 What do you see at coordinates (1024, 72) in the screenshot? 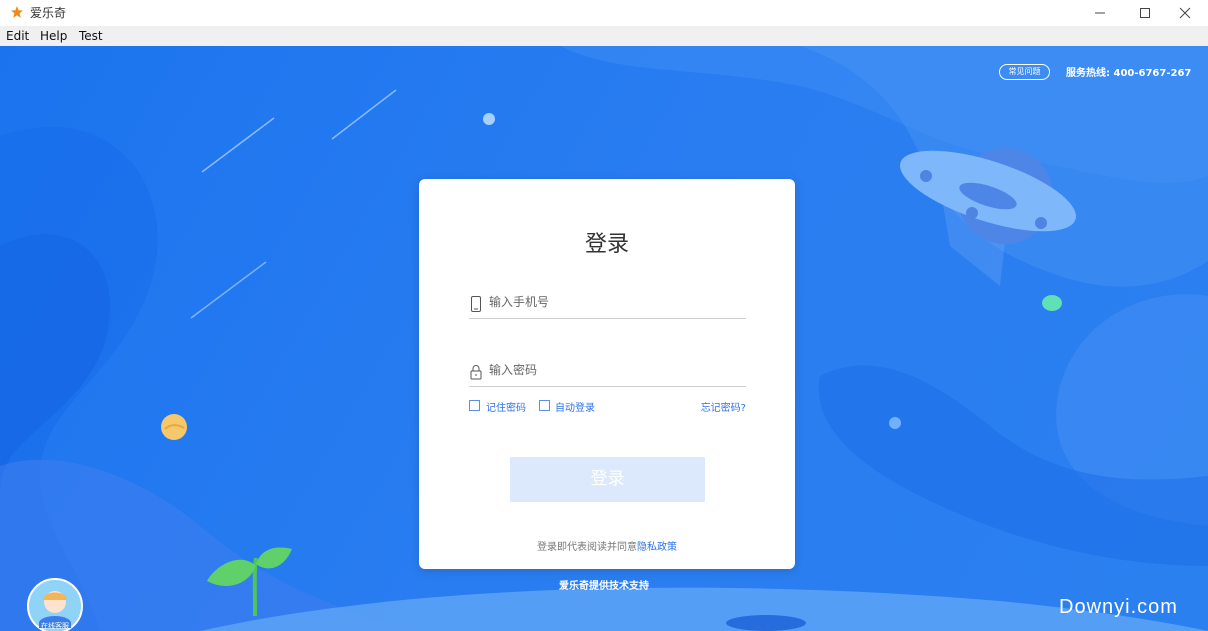
I see `faq-button: 常见问题` at bounding box center [1024, 72].